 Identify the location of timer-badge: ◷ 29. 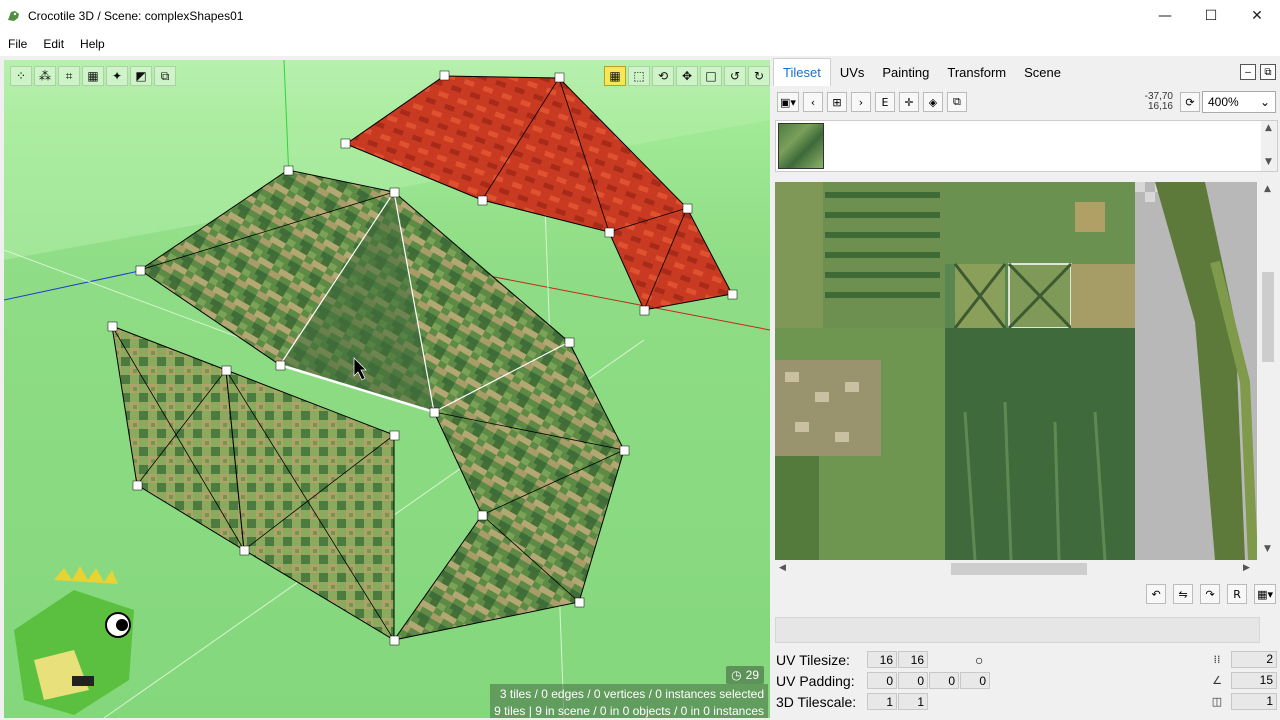
(745, 675).